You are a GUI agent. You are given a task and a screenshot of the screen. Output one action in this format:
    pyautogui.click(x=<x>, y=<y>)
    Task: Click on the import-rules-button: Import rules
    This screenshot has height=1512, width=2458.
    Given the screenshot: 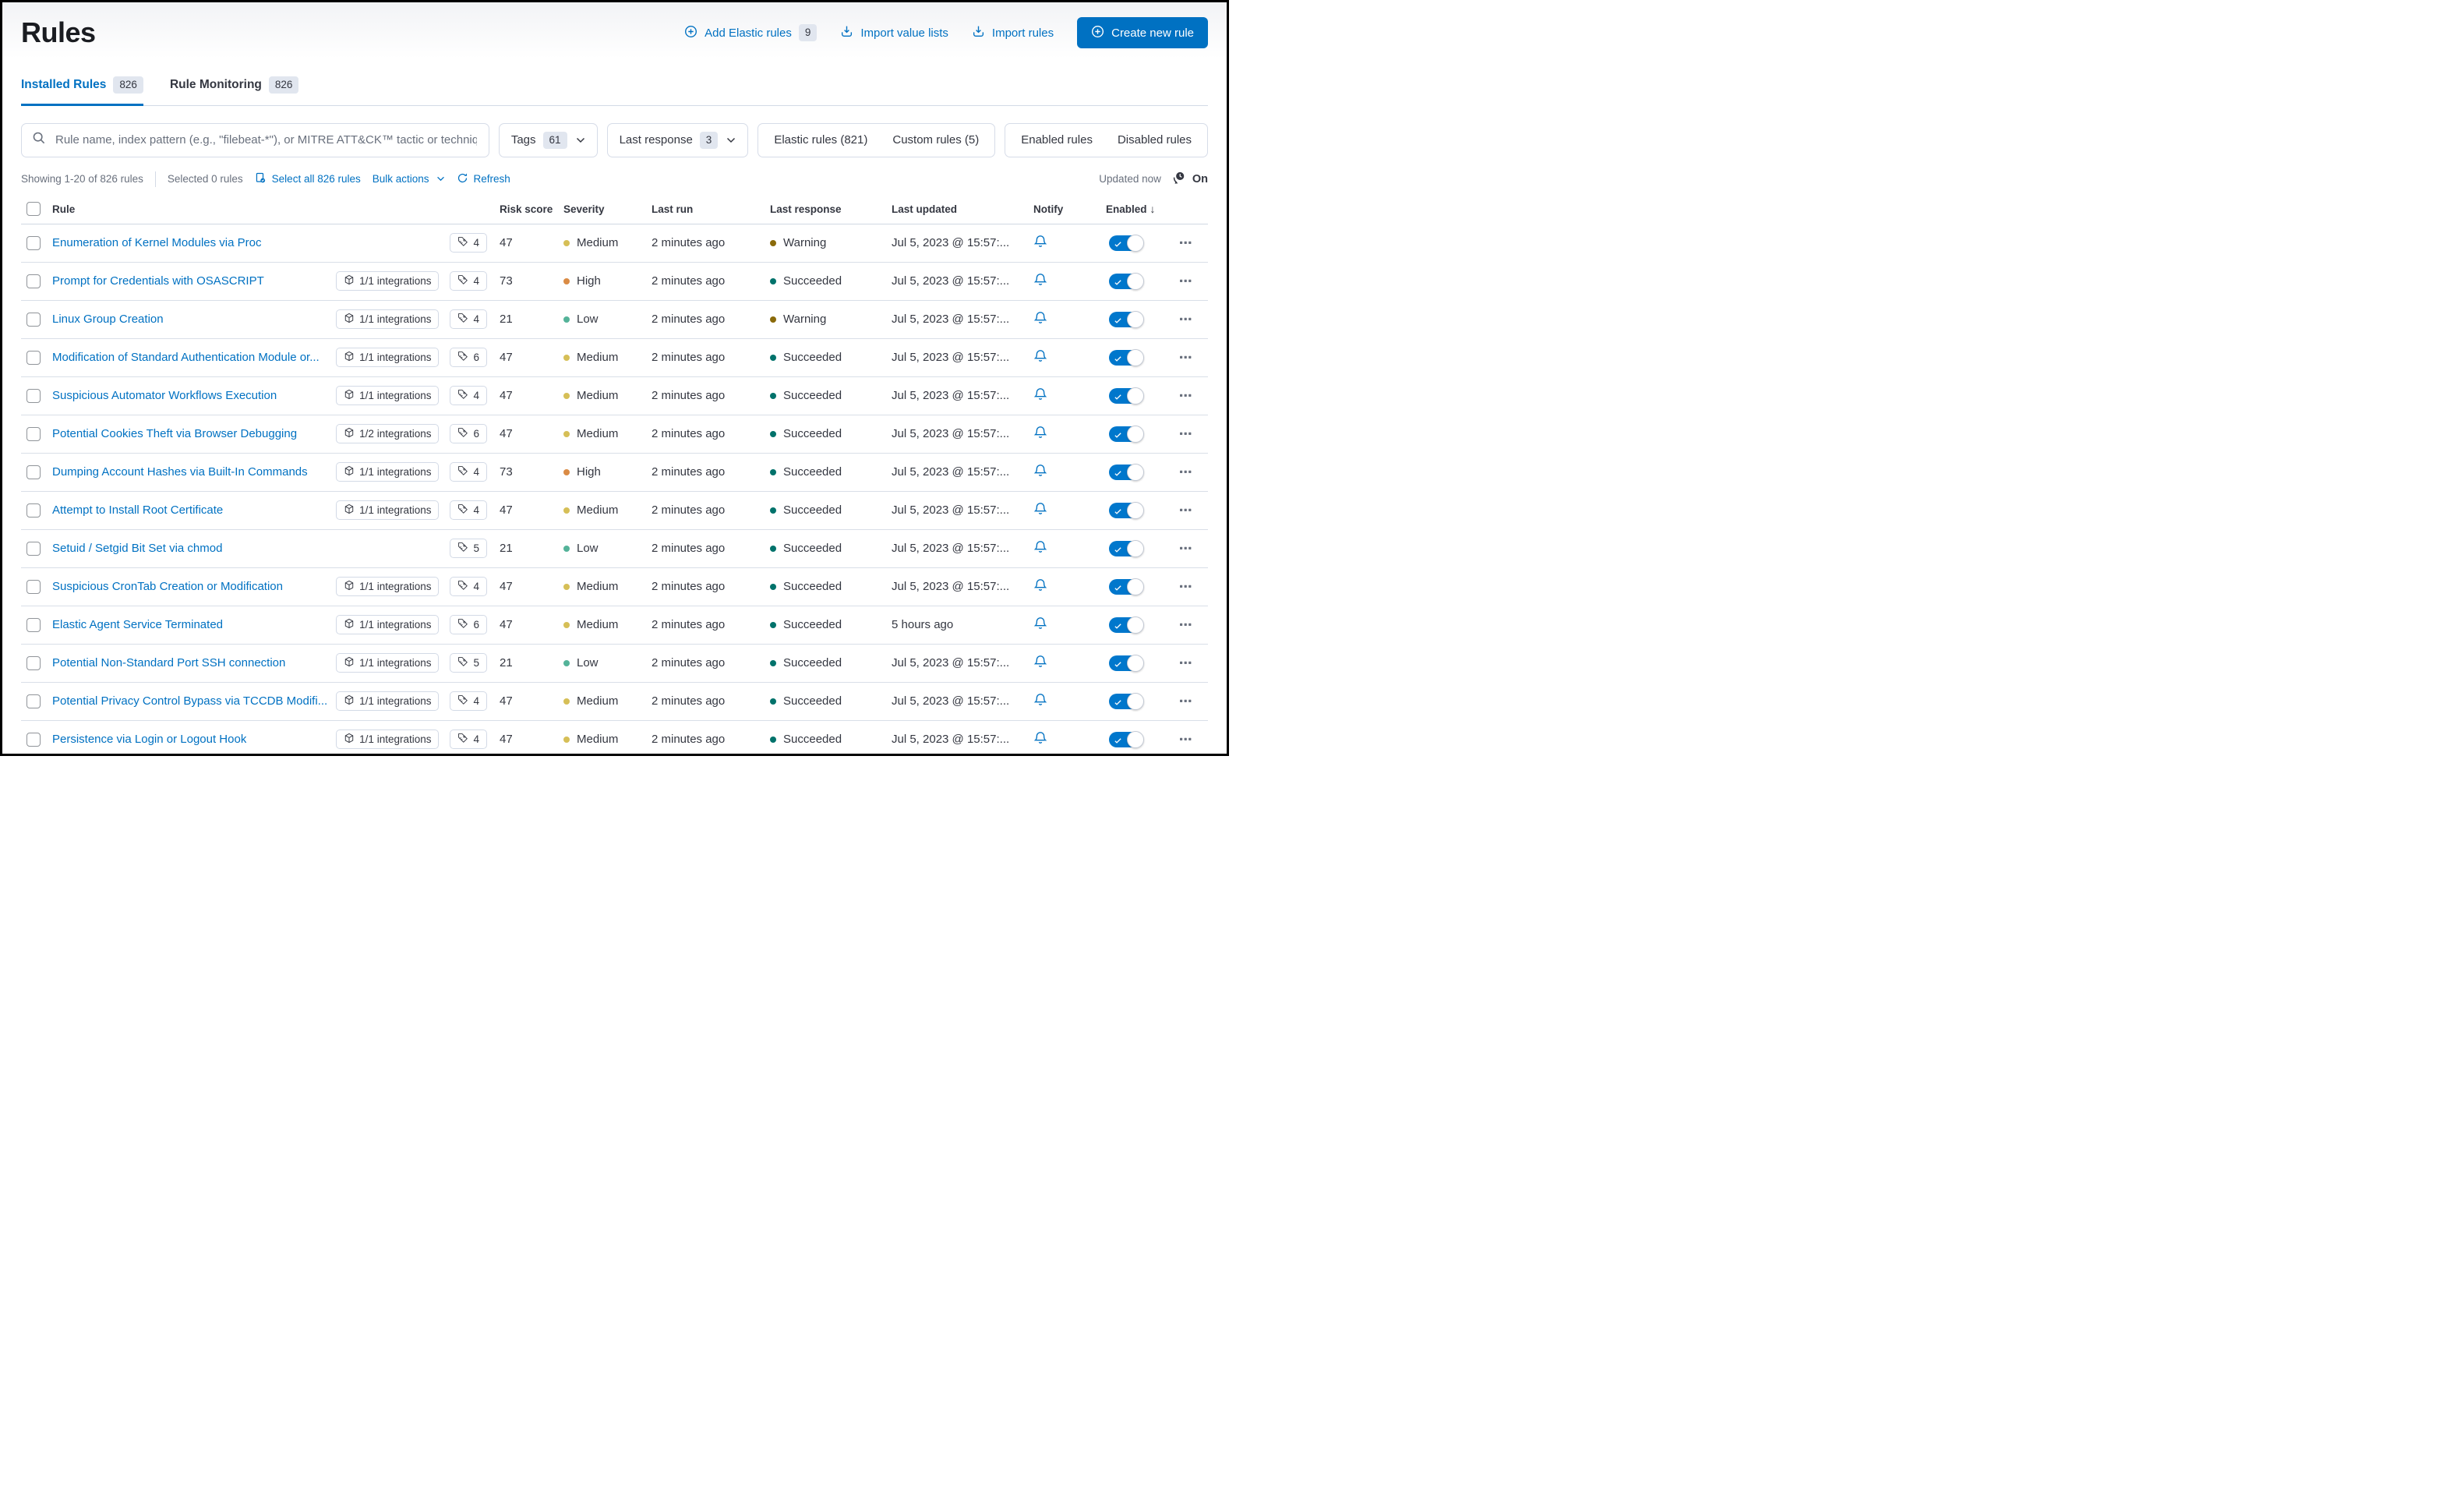 What is the action you would take?
    pyautogui.click(x=1013, y=33)
    